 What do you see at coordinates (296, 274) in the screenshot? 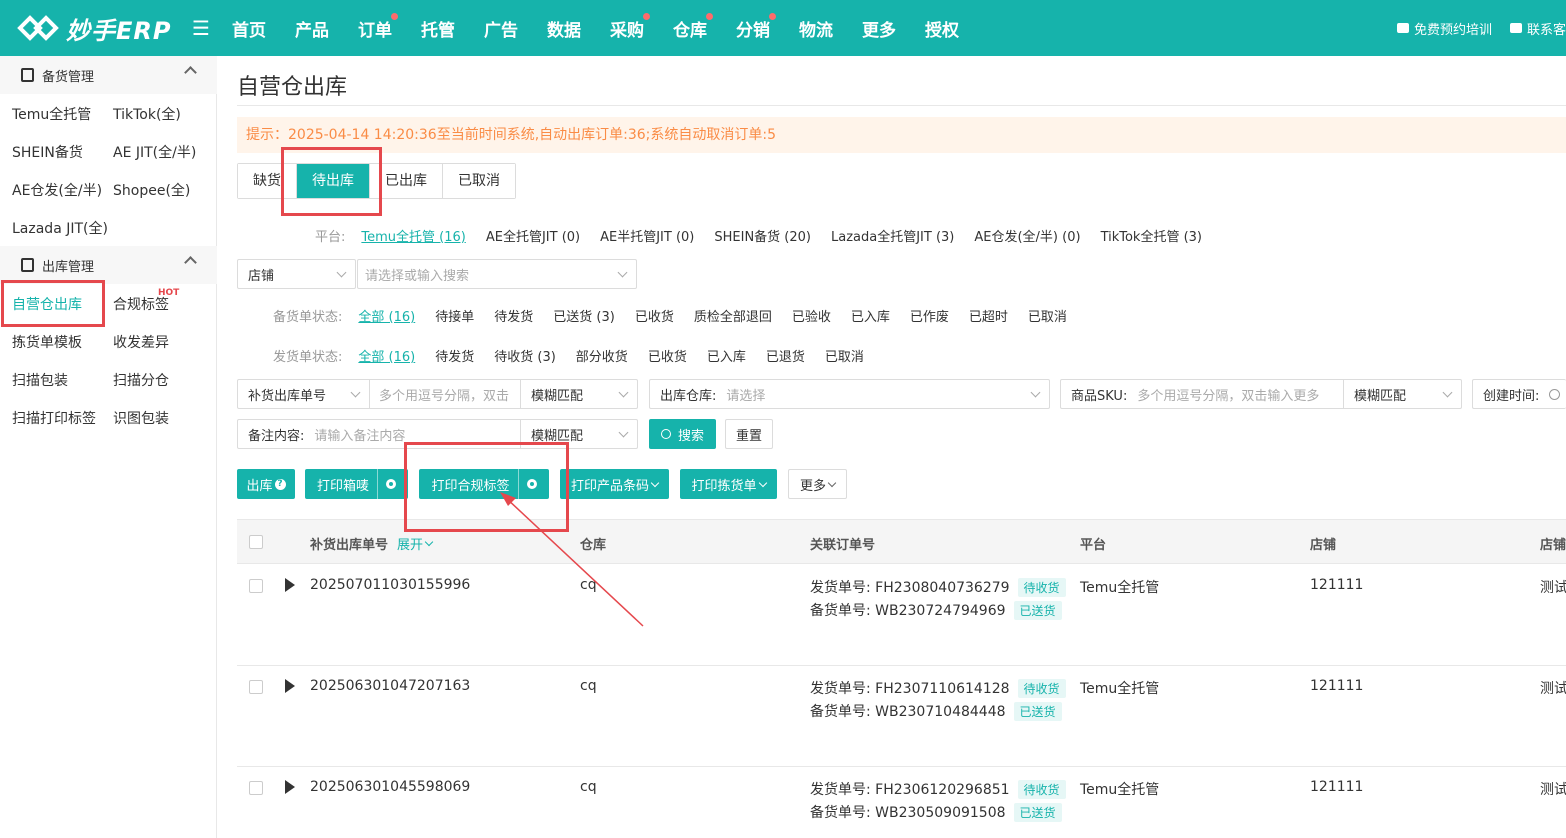
I see `store-select: 店铺` at bounding box center [296, 274].